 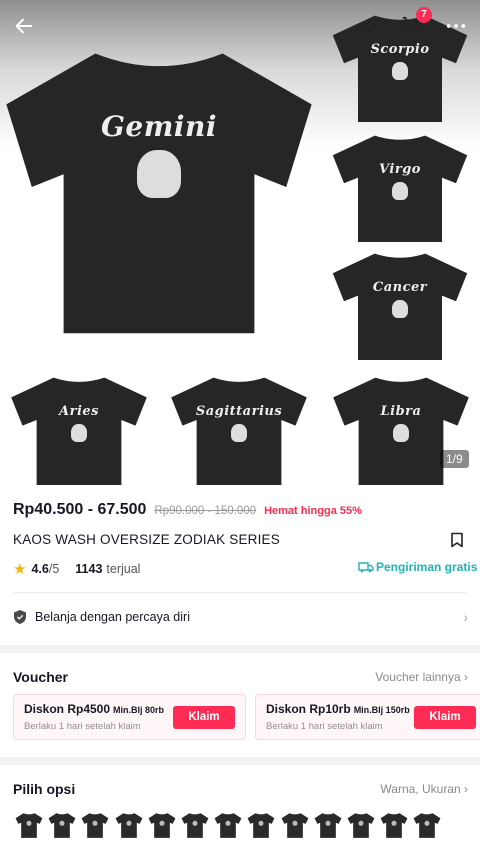 What do you see at coordinates (240, 809) in the screenshot?
I see `options-section: Pilih opsi Warna, Ukuran ›` at bounding box center [240, 809].